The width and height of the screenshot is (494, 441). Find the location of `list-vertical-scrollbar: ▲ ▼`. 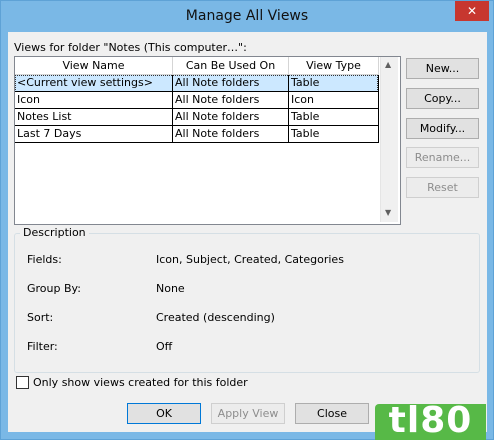

list-vertical-scrollbar: ▲ ▼ is located at coordinates (389, 139).